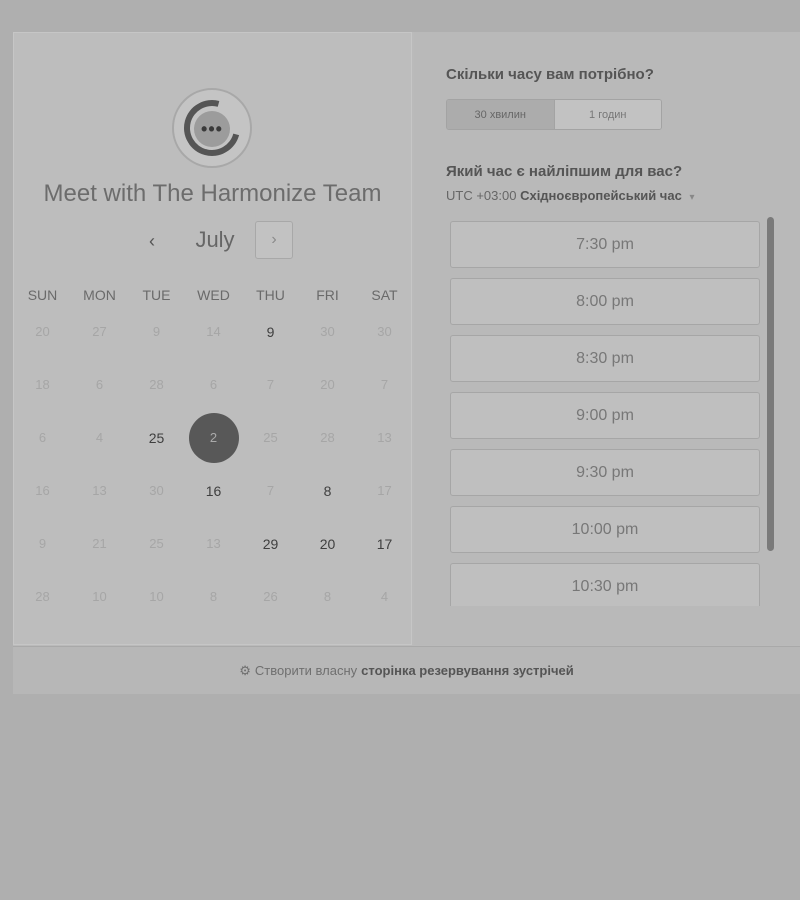 Image resolution: width=800 pixels, height=900 pixels. What do you see at coordinates (306, 670) in the screenshot?
I see `footer-prefix: Створити власну` at bounding box center [306, 670].